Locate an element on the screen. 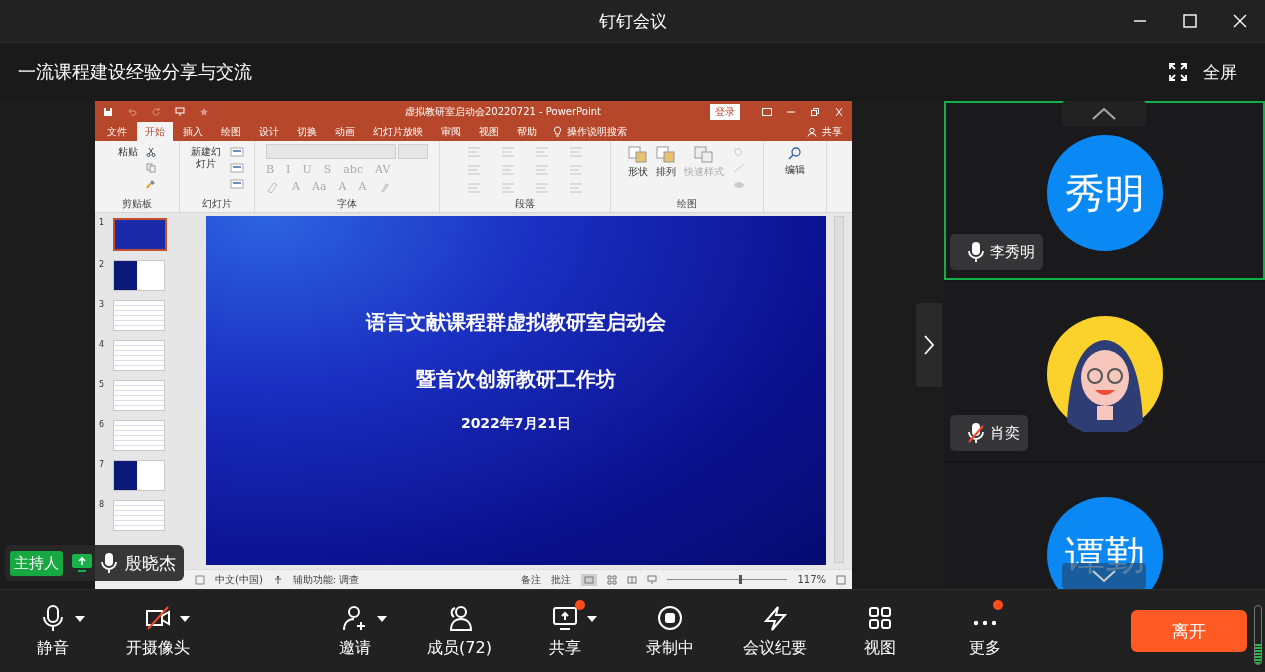 The image size is (1265, 672). scroll-up-button is located at coordinates (1104, 114).